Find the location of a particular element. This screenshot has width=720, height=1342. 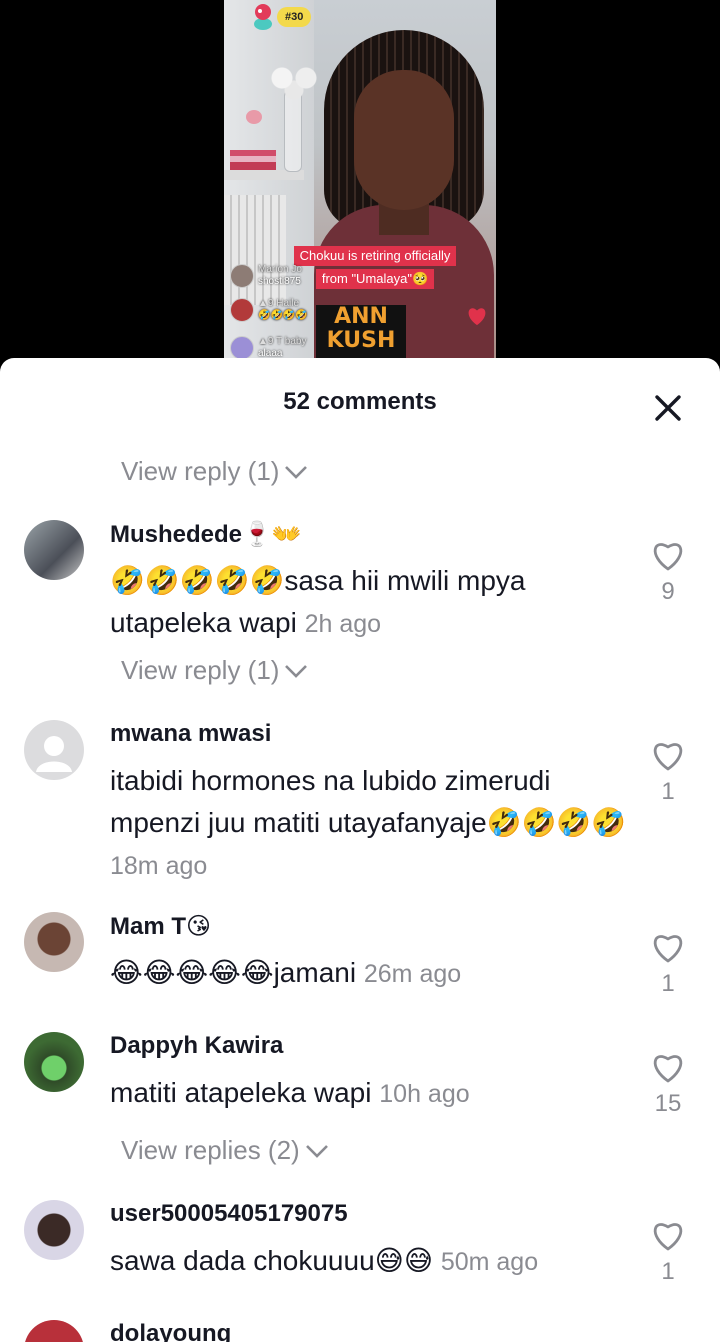

close-icon is located at coordinates (668, 408).